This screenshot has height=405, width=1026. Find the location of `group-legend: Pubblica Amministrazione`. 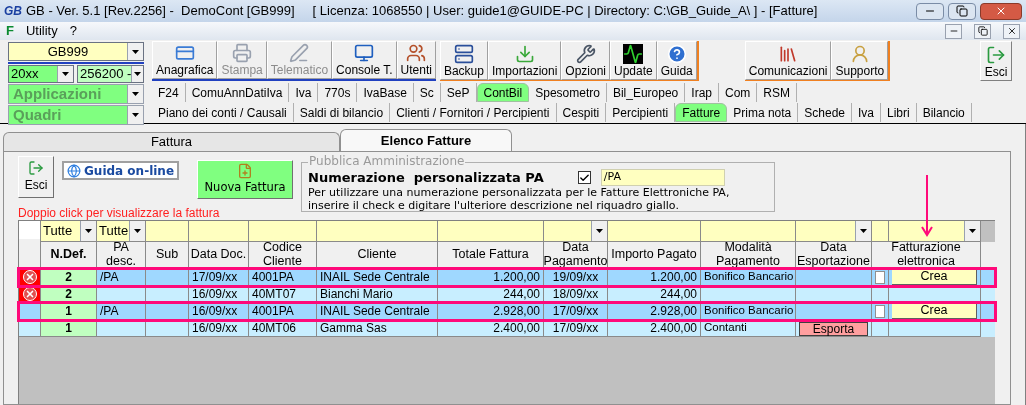

group-legend: Pubblica Amministrazione is located at coordinates (387, 161).